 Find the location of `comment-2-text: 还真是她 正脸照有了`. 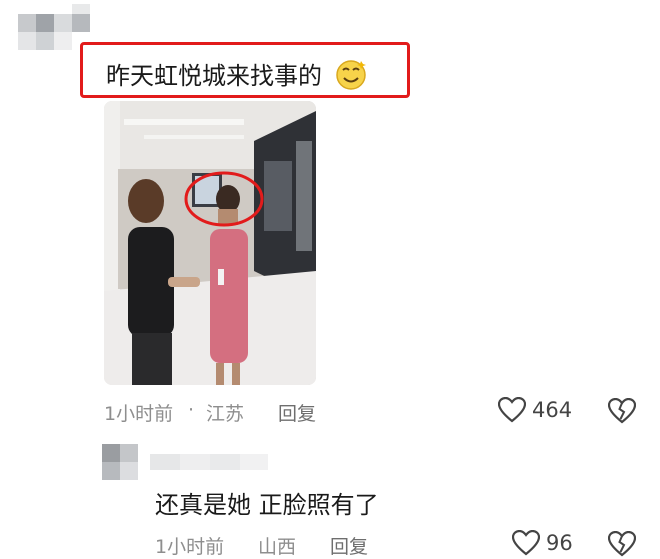

comment-2-text: 还真是她 正脸照有了 is located at coordinates (267, 505).